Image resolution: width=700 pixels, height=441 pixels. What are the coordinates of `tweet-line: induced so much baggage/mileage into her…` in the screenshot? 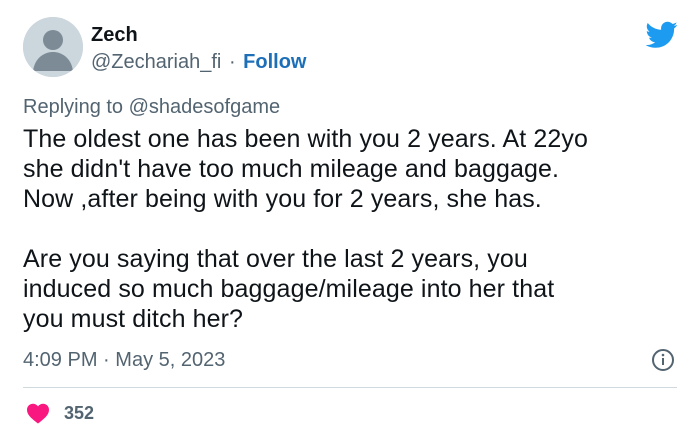 It's located at (289, 289).